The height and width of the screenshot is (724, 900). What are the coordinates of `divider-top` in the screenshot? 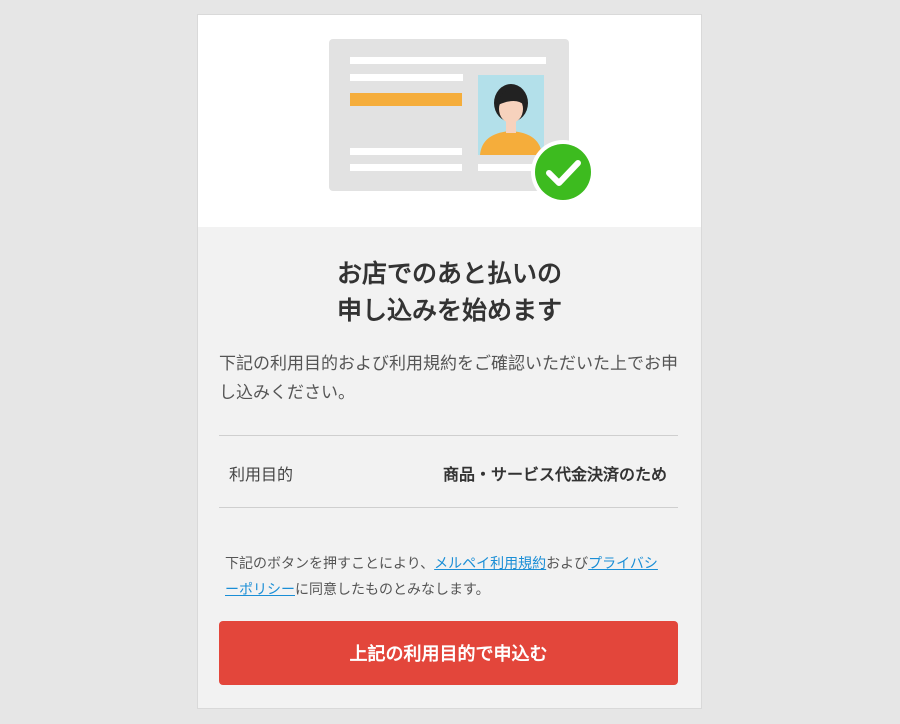 It's located at (448, 435).